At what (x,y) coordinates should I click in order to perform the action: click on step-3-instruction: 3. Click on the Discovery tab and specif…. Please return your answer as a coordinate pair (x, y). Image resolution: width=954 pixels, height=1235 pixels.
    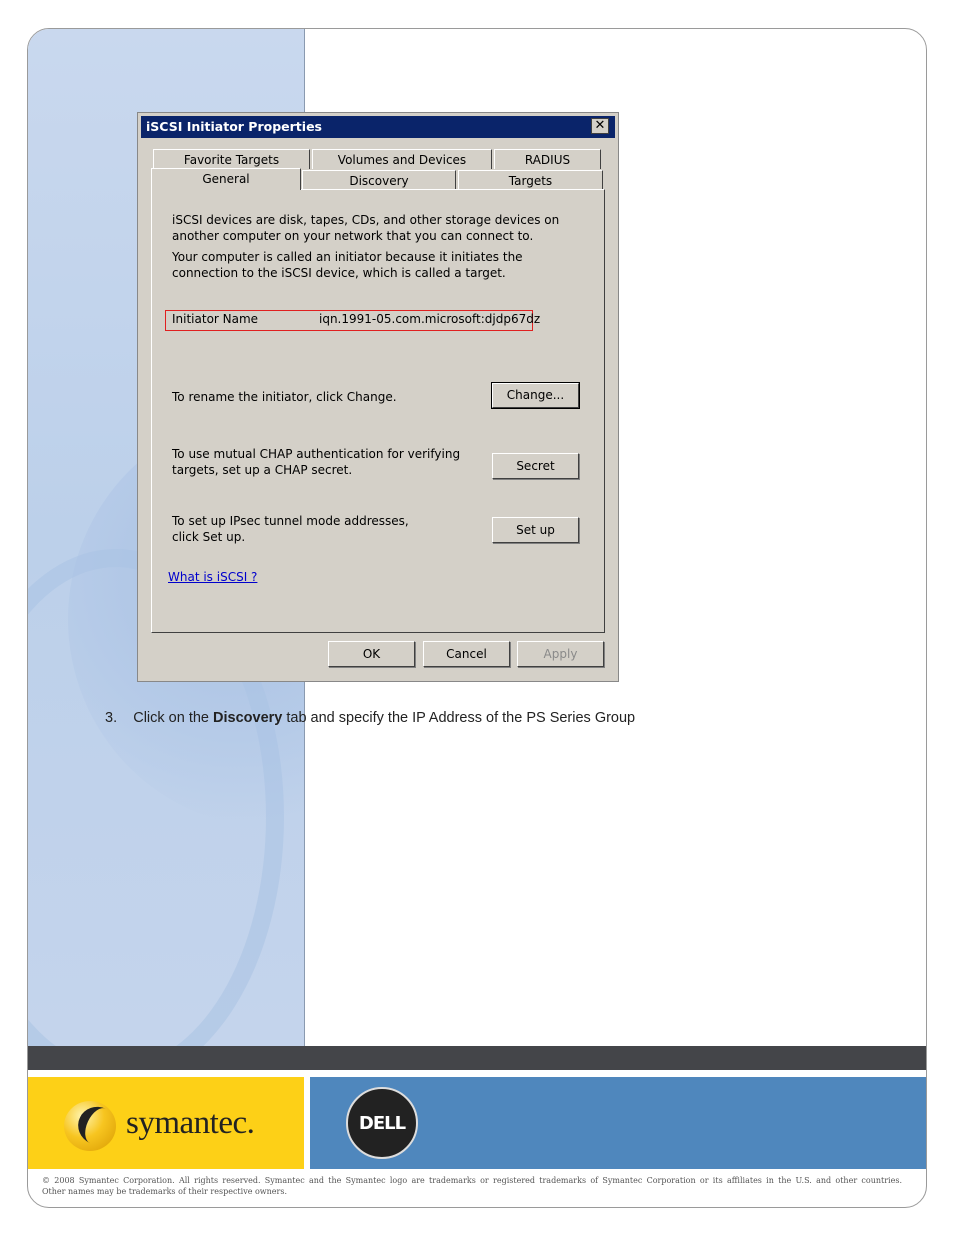
    Looking at the image, I should click on (370, 718).